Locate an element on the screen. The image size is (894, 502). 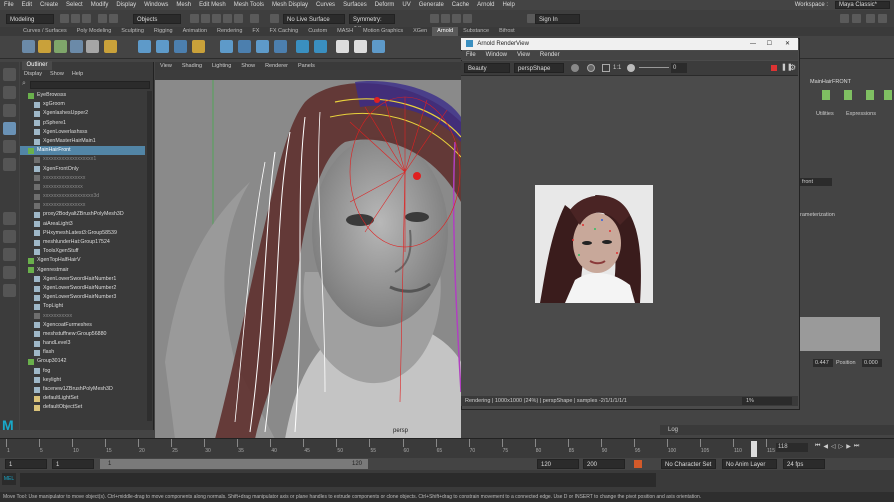
outliner-item: meshlunderHat:Group17524 is located at coordinates (82, 242).